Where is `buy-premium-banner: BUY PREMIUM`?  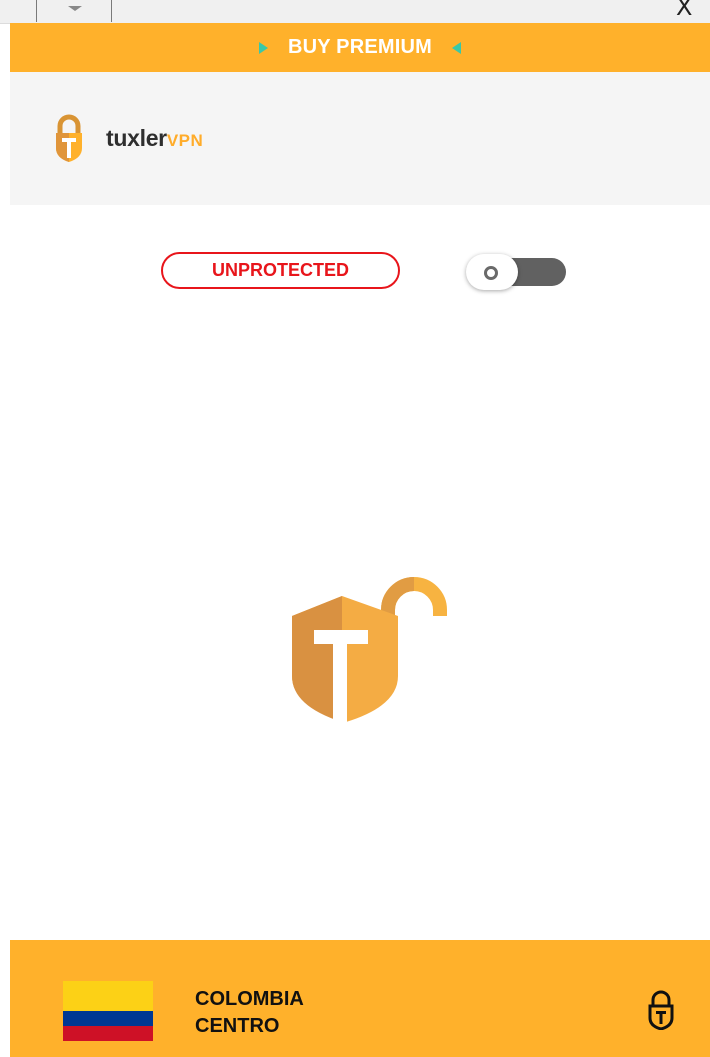
buy-premium-banner: BUY PREMIUM is located at coordinates (360, 47).